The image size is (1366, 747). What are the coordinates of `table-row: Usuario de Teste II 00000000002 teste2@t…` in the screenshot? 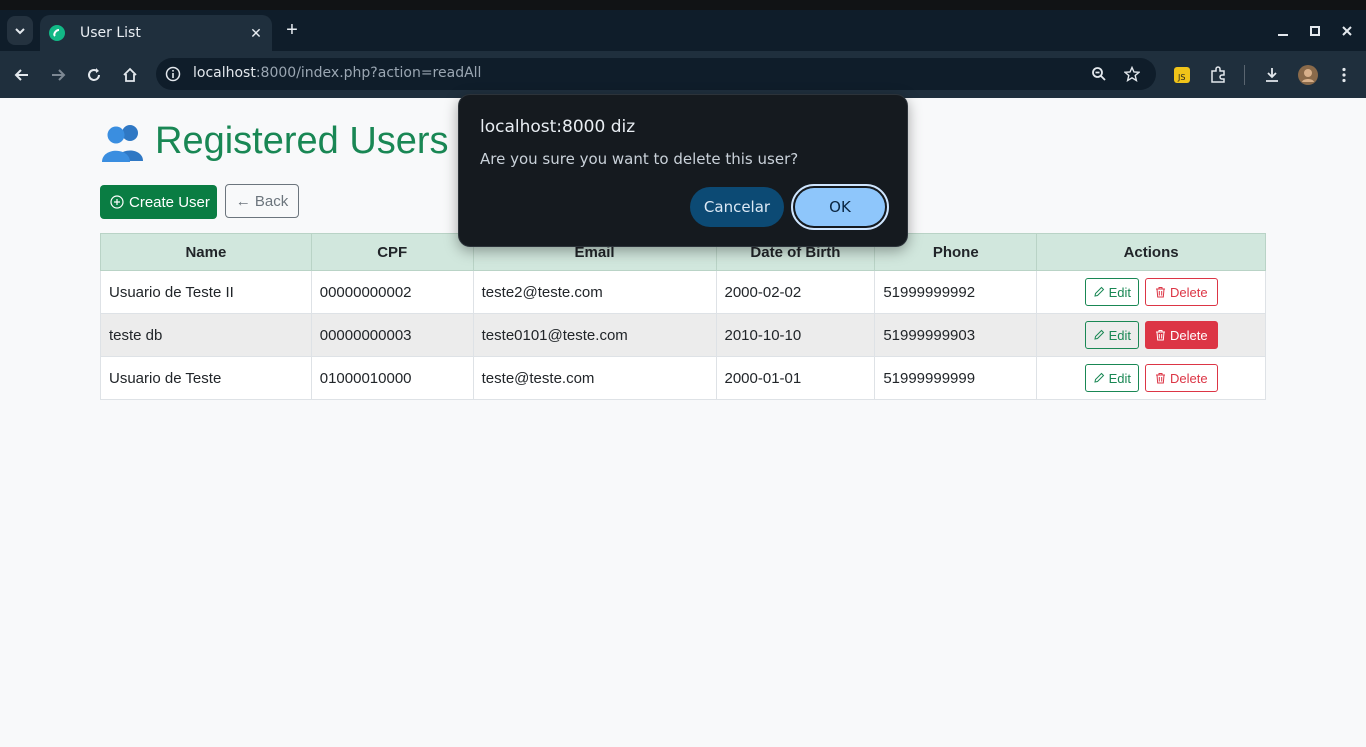 It's located at (683, 292).